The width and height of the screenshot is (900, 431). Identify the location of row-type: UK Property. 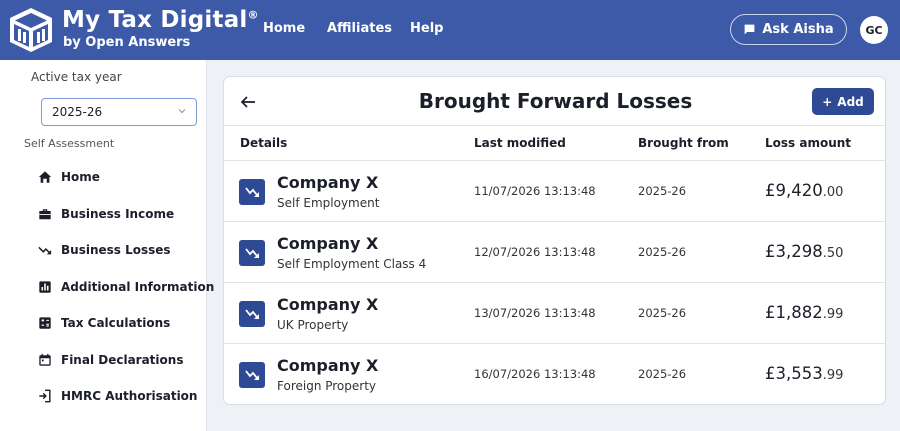
(313, 325).